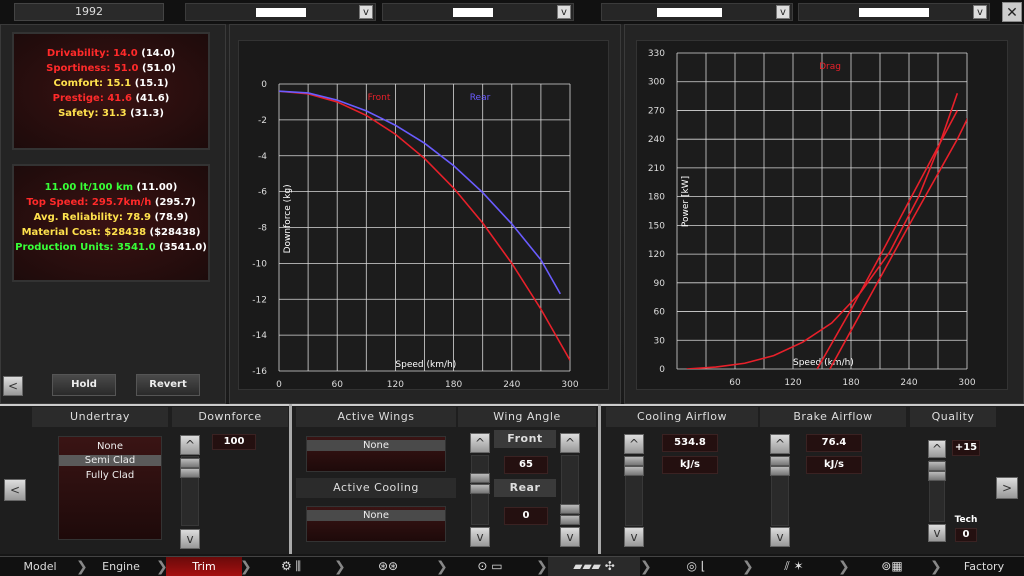 Image resolution: width=1024 pixels, height=576 pixels. What do you see at coordinates (735, 383) in the screenshot?
I see `x-tick-label: 60` at bounding box center [735, 383].